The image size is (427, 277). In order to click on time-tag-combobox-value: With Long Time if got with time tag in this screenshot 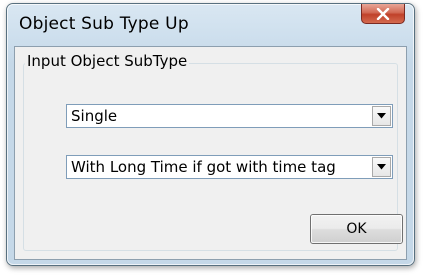, I will do `click(203, 167)`.